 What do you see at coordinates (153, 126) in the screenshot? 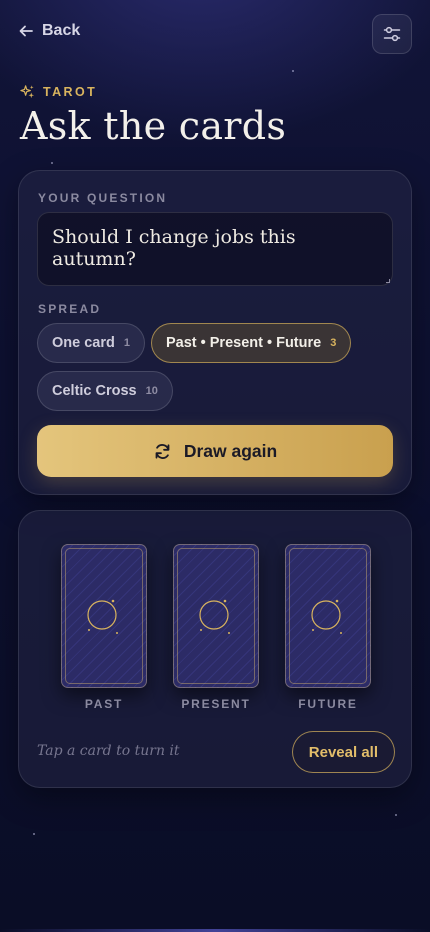
I see `page-title: Ask the cards` at bounding box center [153, 126].